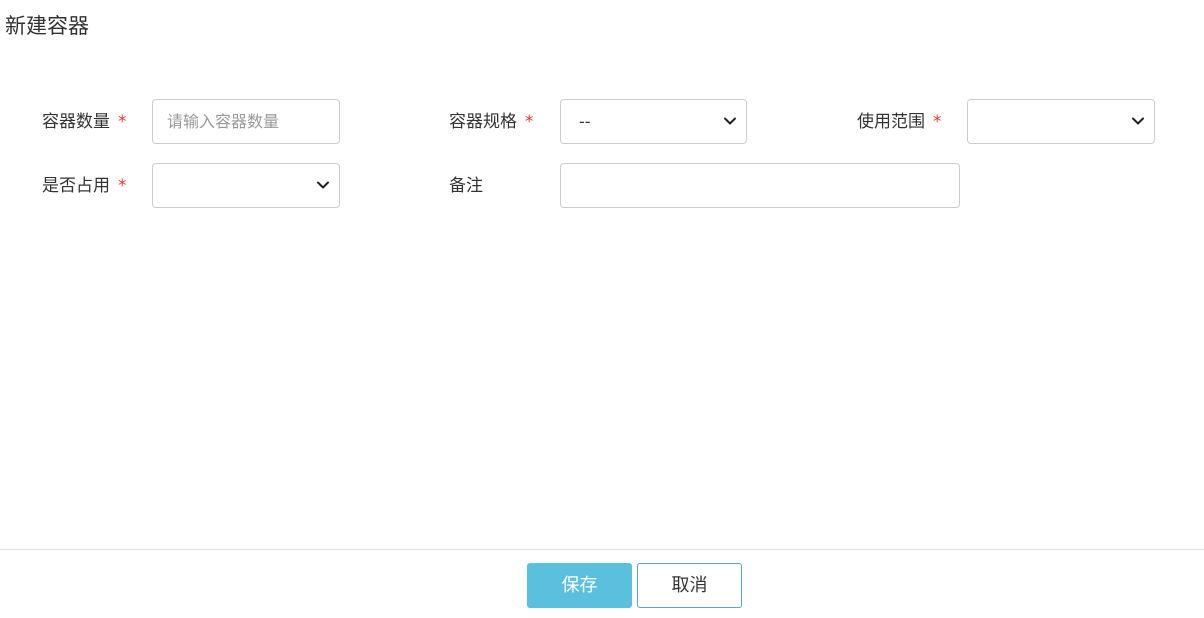  Describe the element at coordinates (47, 26) in the screenshot. I see `page-title: 新建容器` at that location.